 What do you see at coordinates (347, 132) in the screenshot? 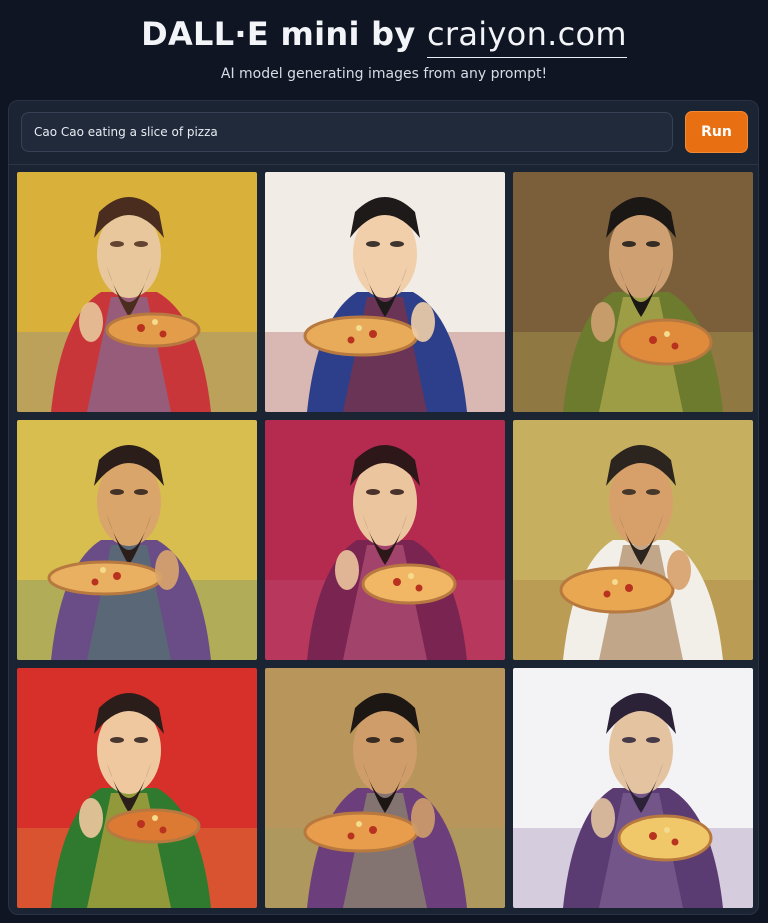
I see `prompt-input` at bounding box center [347, 132].